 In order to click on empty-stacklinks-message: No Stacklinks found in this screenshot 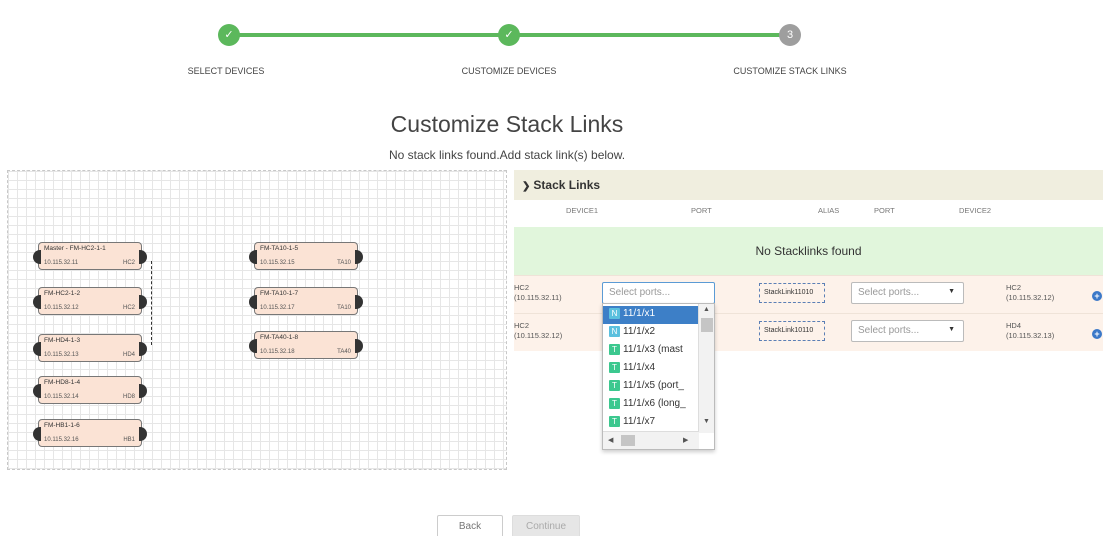, I will do `click(808, 251)`.